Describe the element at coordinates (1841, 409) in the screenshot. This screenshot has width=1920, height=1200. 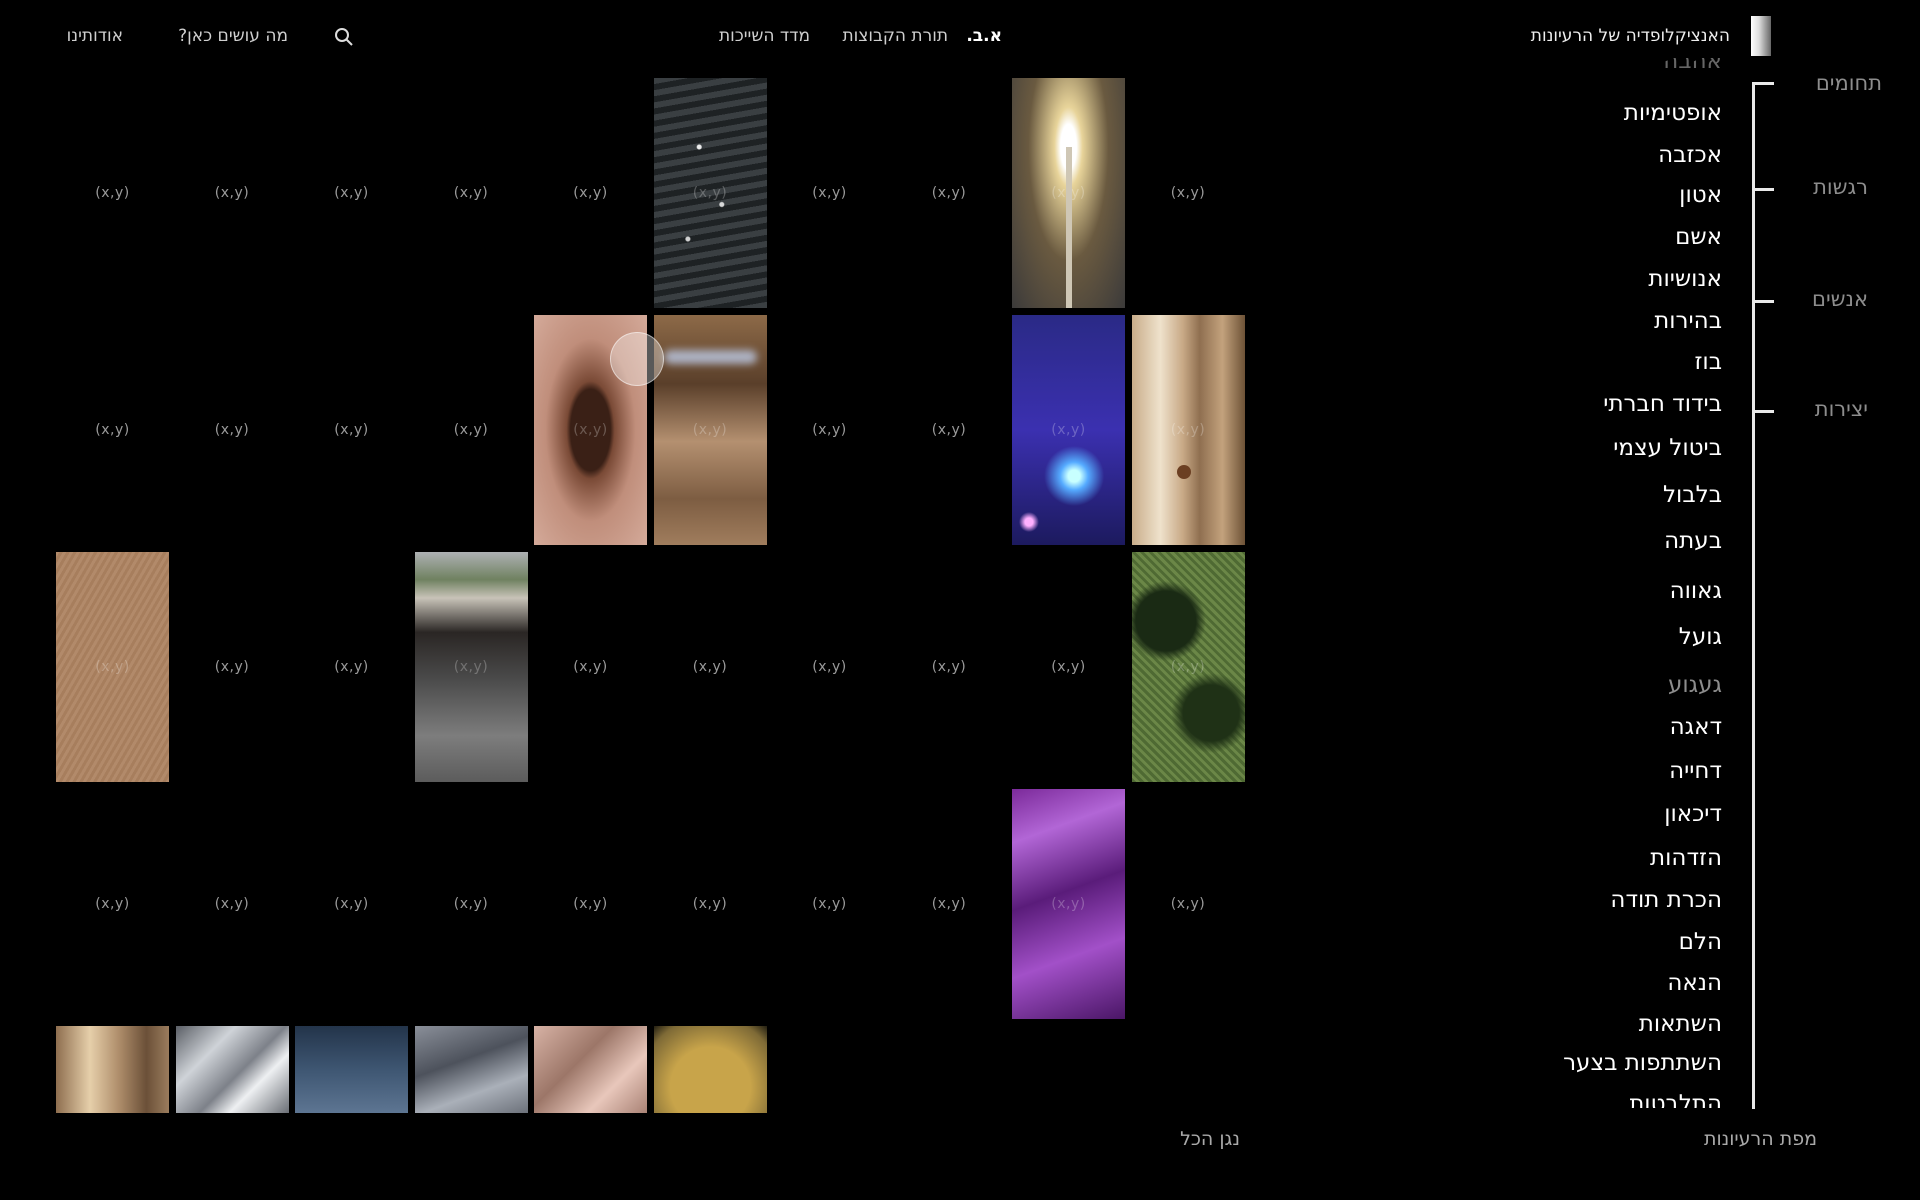
I see `category-works: יצירות` at that location.